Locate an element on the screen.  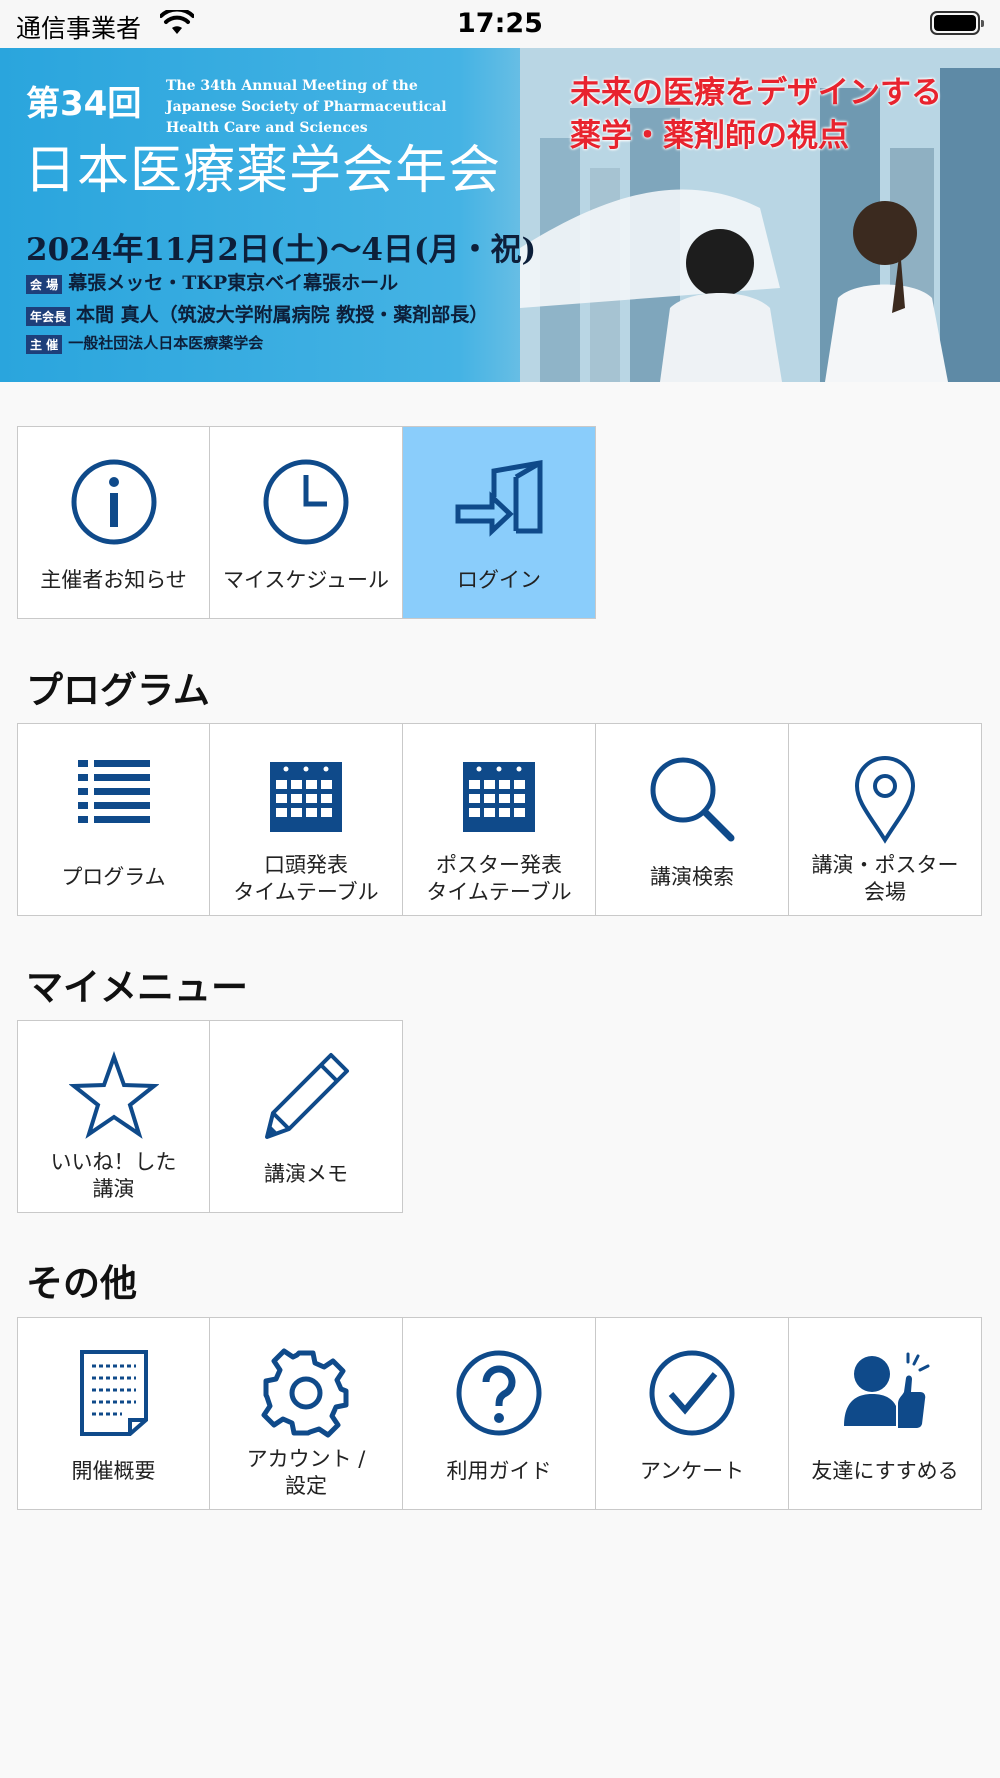
program-tile: プログラム is located at coordinates (113, 819).